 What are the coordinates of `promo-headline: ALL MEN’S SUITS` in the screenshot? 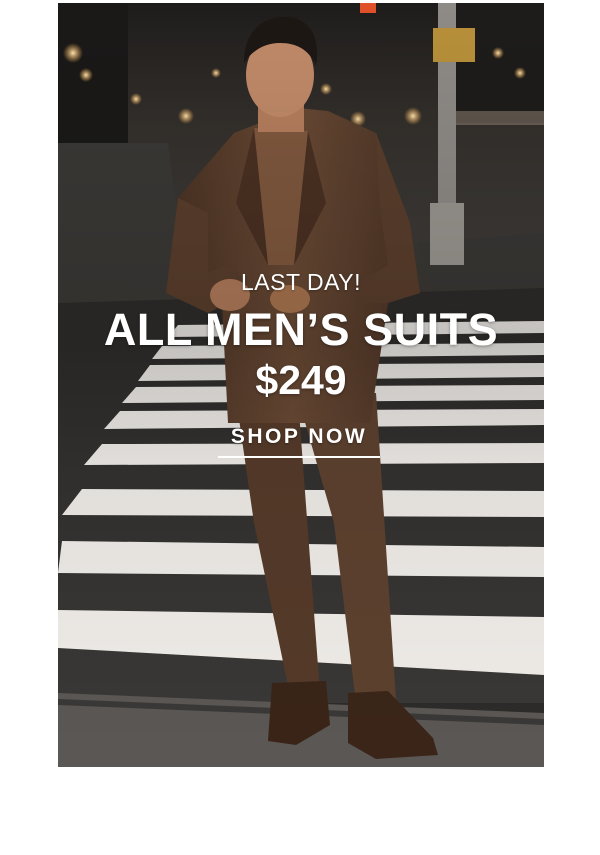 It's located at (301, 329).